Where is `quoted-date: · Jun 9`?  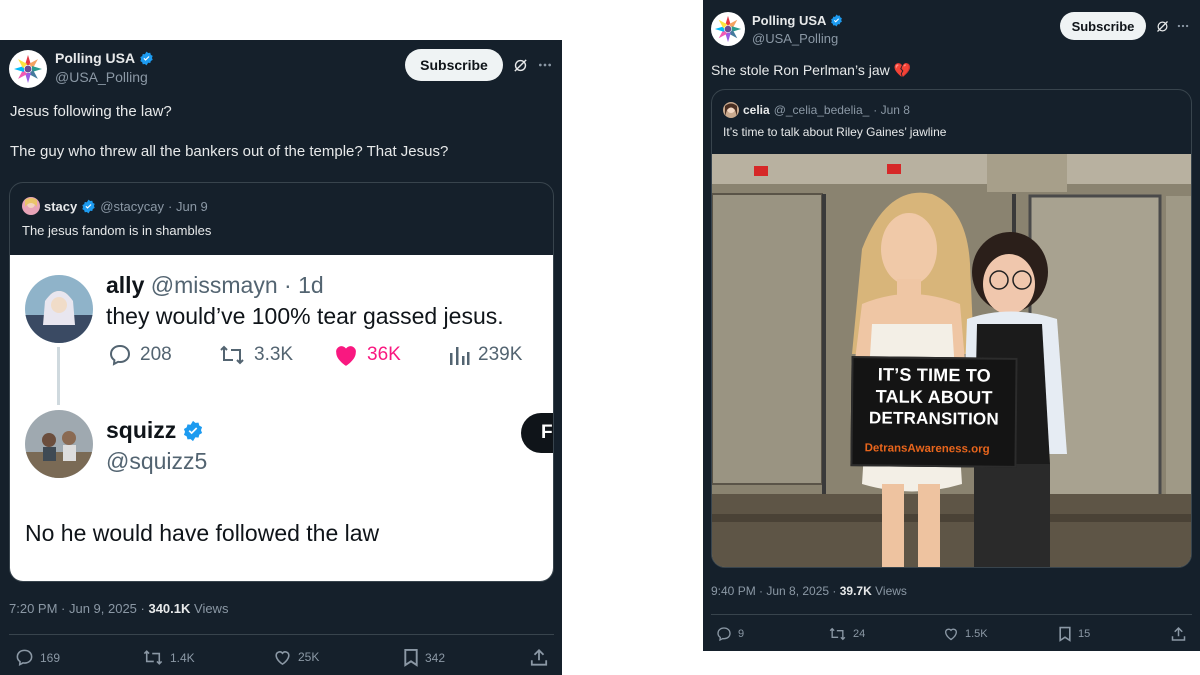 quoted-date: · Jun 9 is located at coordinates (188, 206).